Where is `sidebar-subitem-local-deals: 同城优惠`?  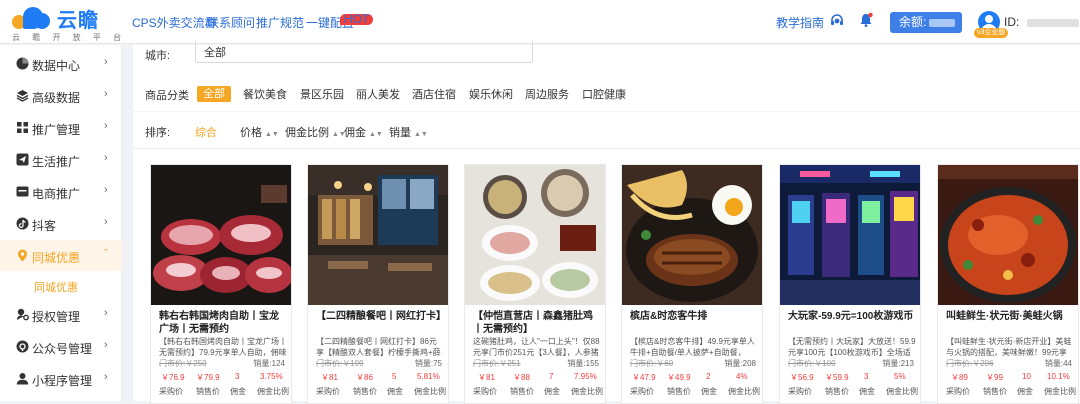
sidebar-subitem-local-deals: 同城优惠 is located at coordinates (61, 286).